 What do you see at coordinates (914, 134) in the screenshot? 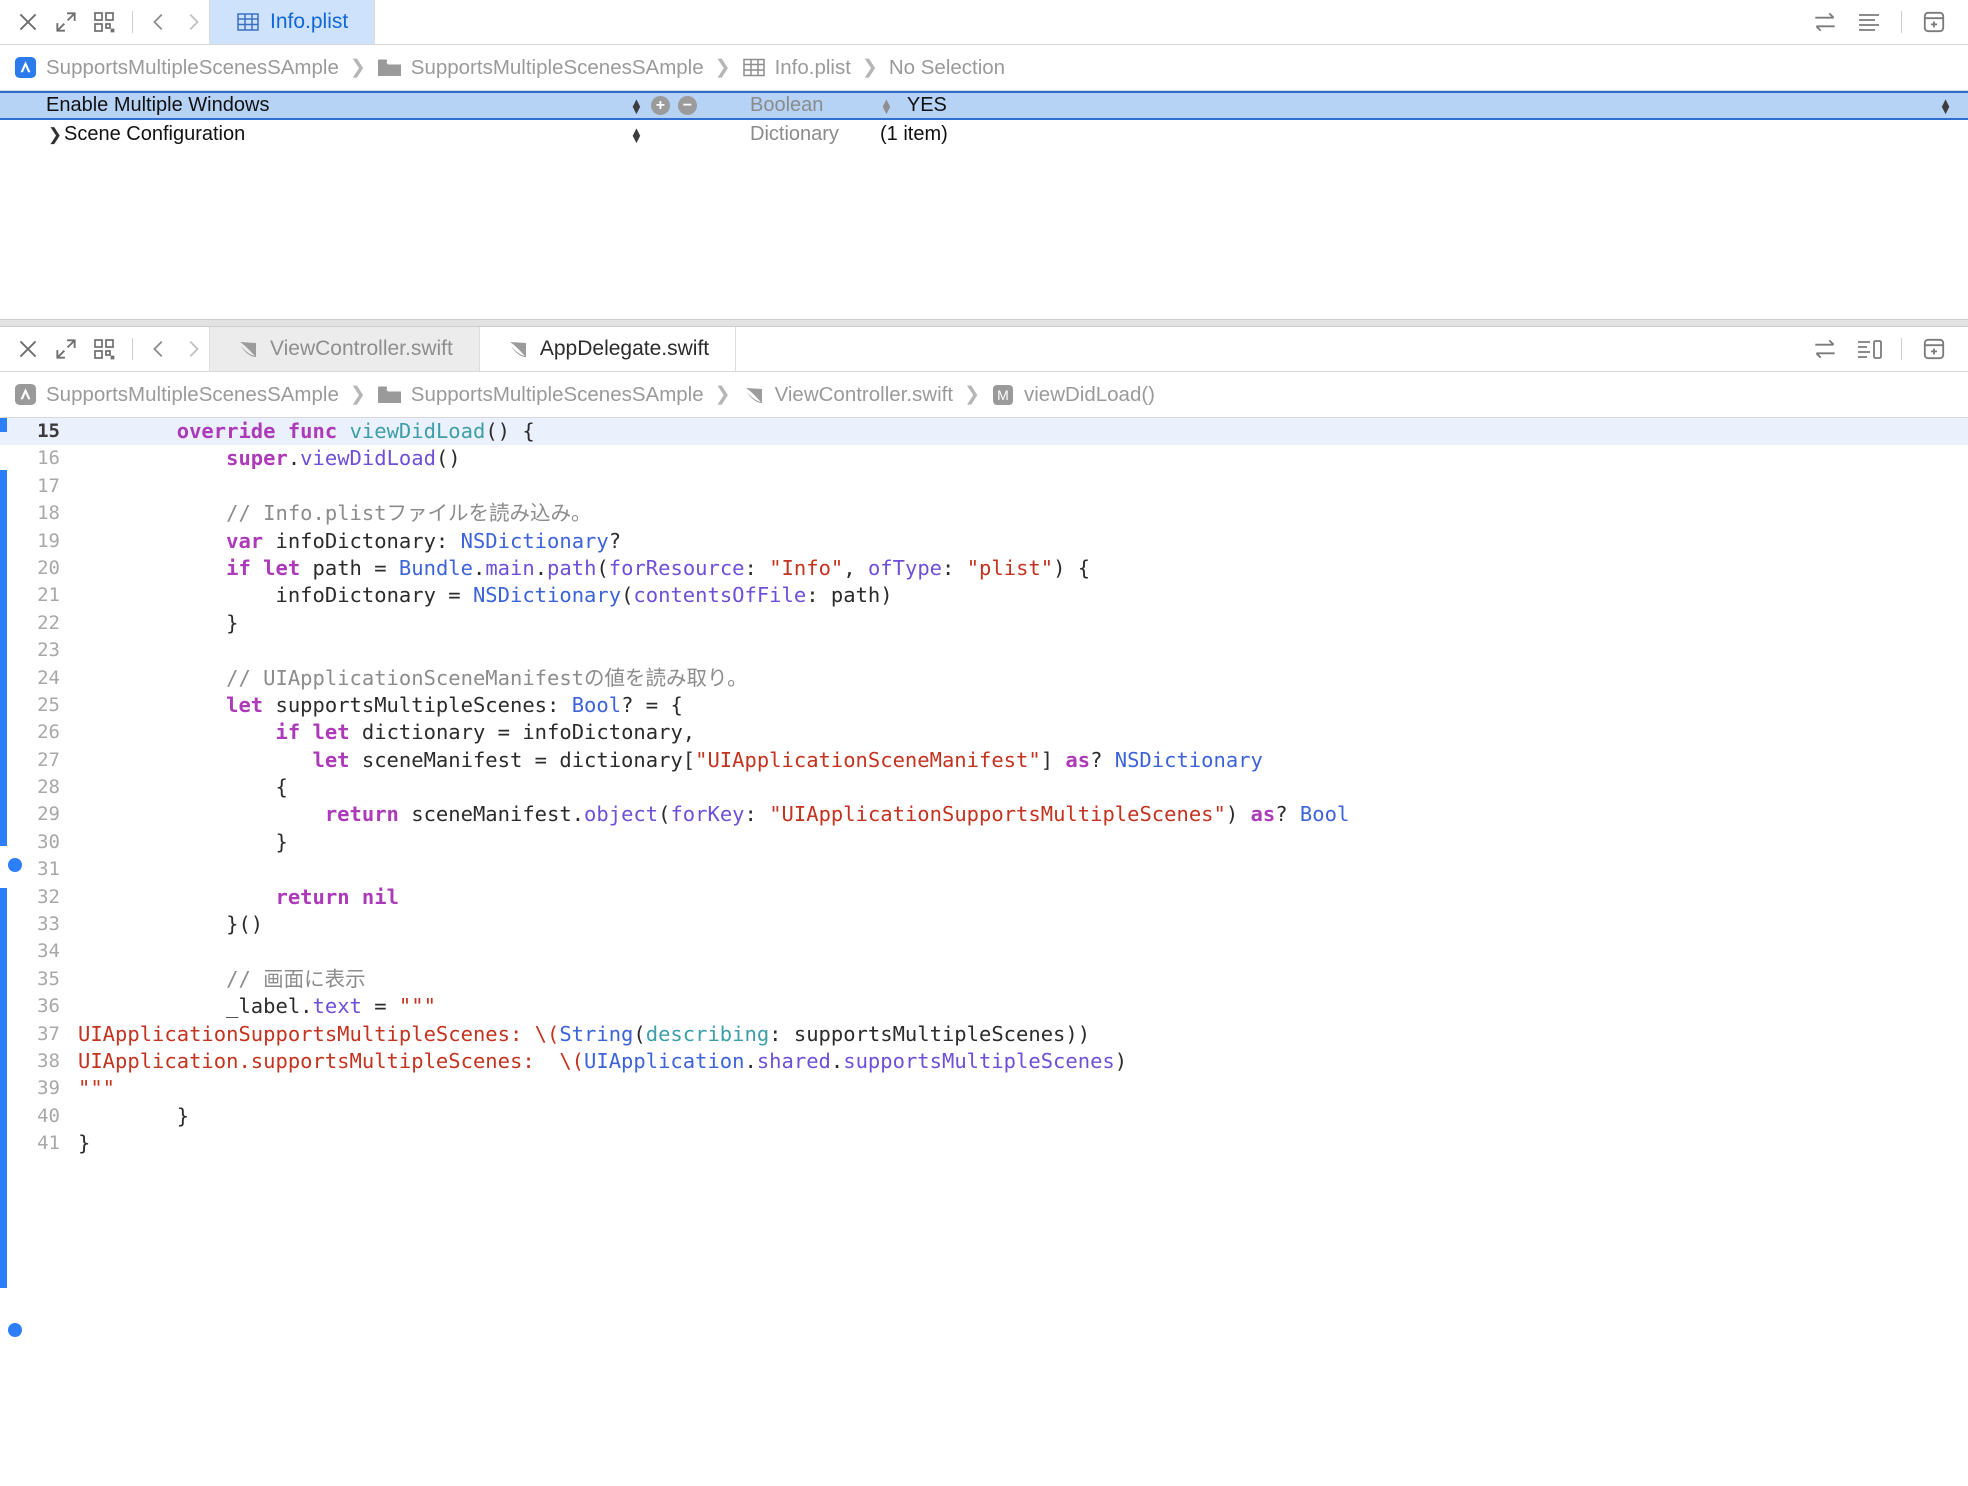
I see `plist-value-label: (1 item)` at bounding box center [914, 134].